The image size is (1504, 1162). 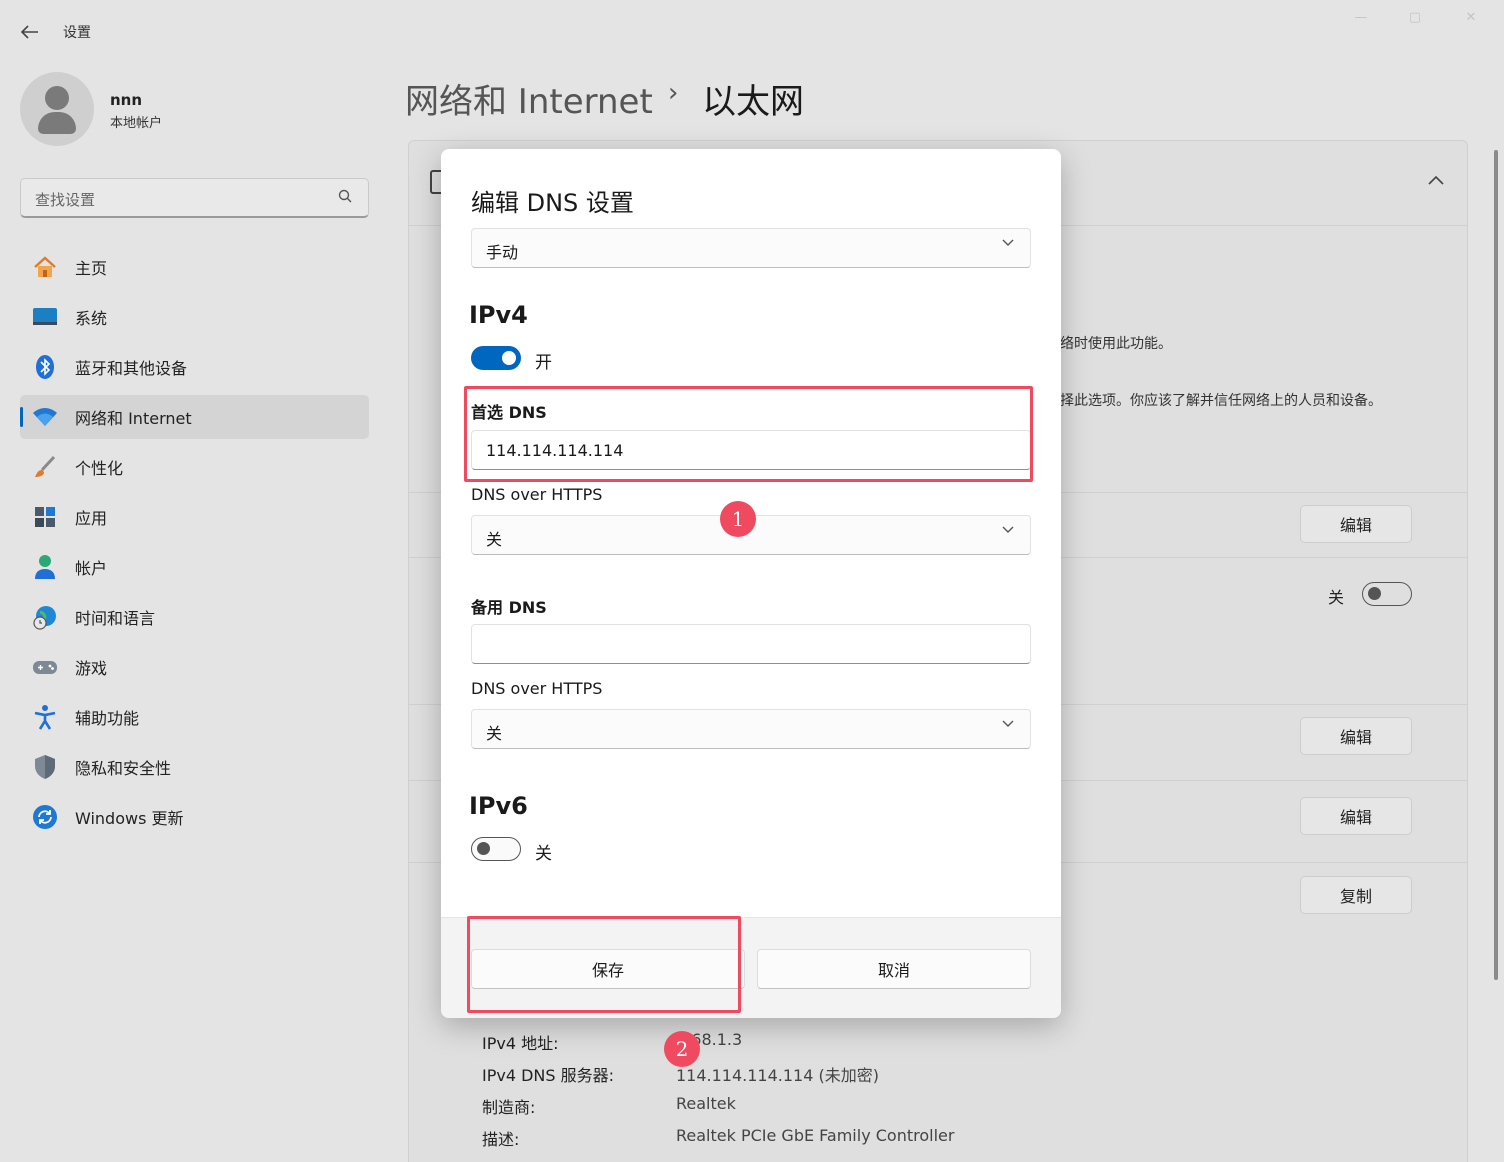 I want to click on network-profile-hint: 络时使用此功能。, so click(x=1116, y=344).